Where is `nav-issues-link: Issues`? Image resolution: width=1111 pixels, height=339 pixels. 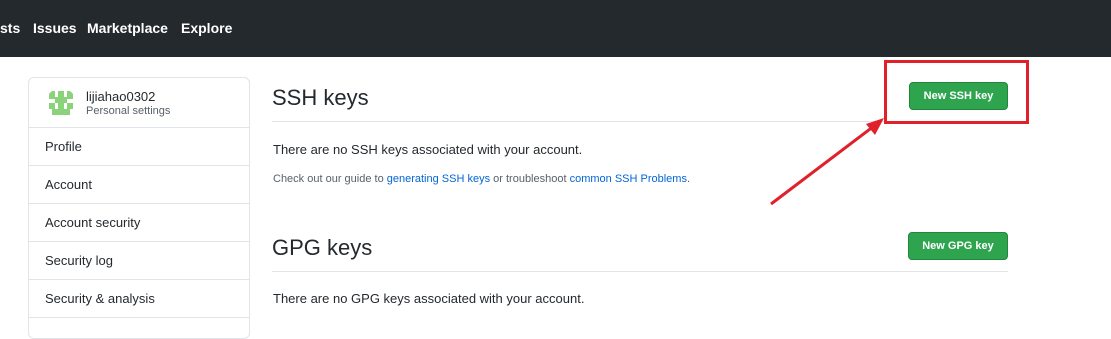
nav-issues-link: Issues is located at coordinates (55, 28).